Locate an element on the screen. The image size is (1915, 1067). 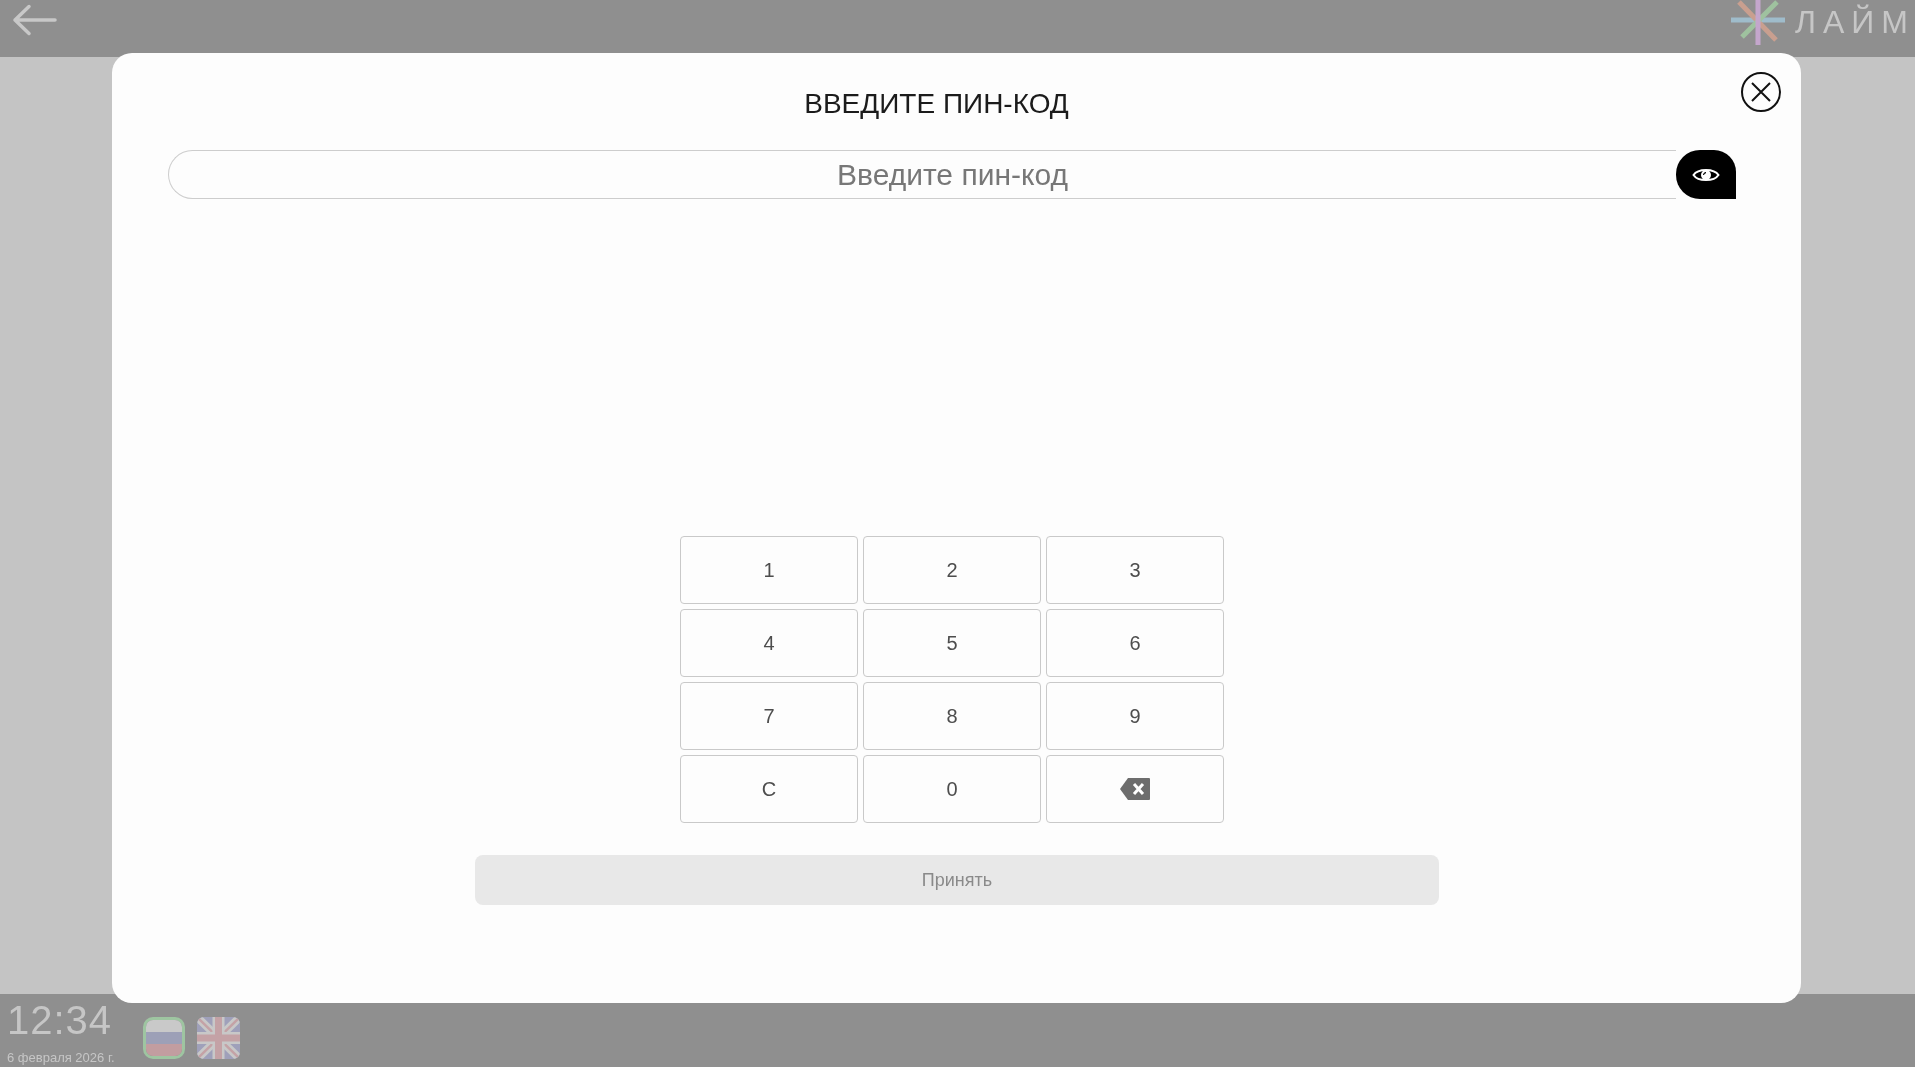
pin-input: Введите пин-код is located at coordinates (922, 174).